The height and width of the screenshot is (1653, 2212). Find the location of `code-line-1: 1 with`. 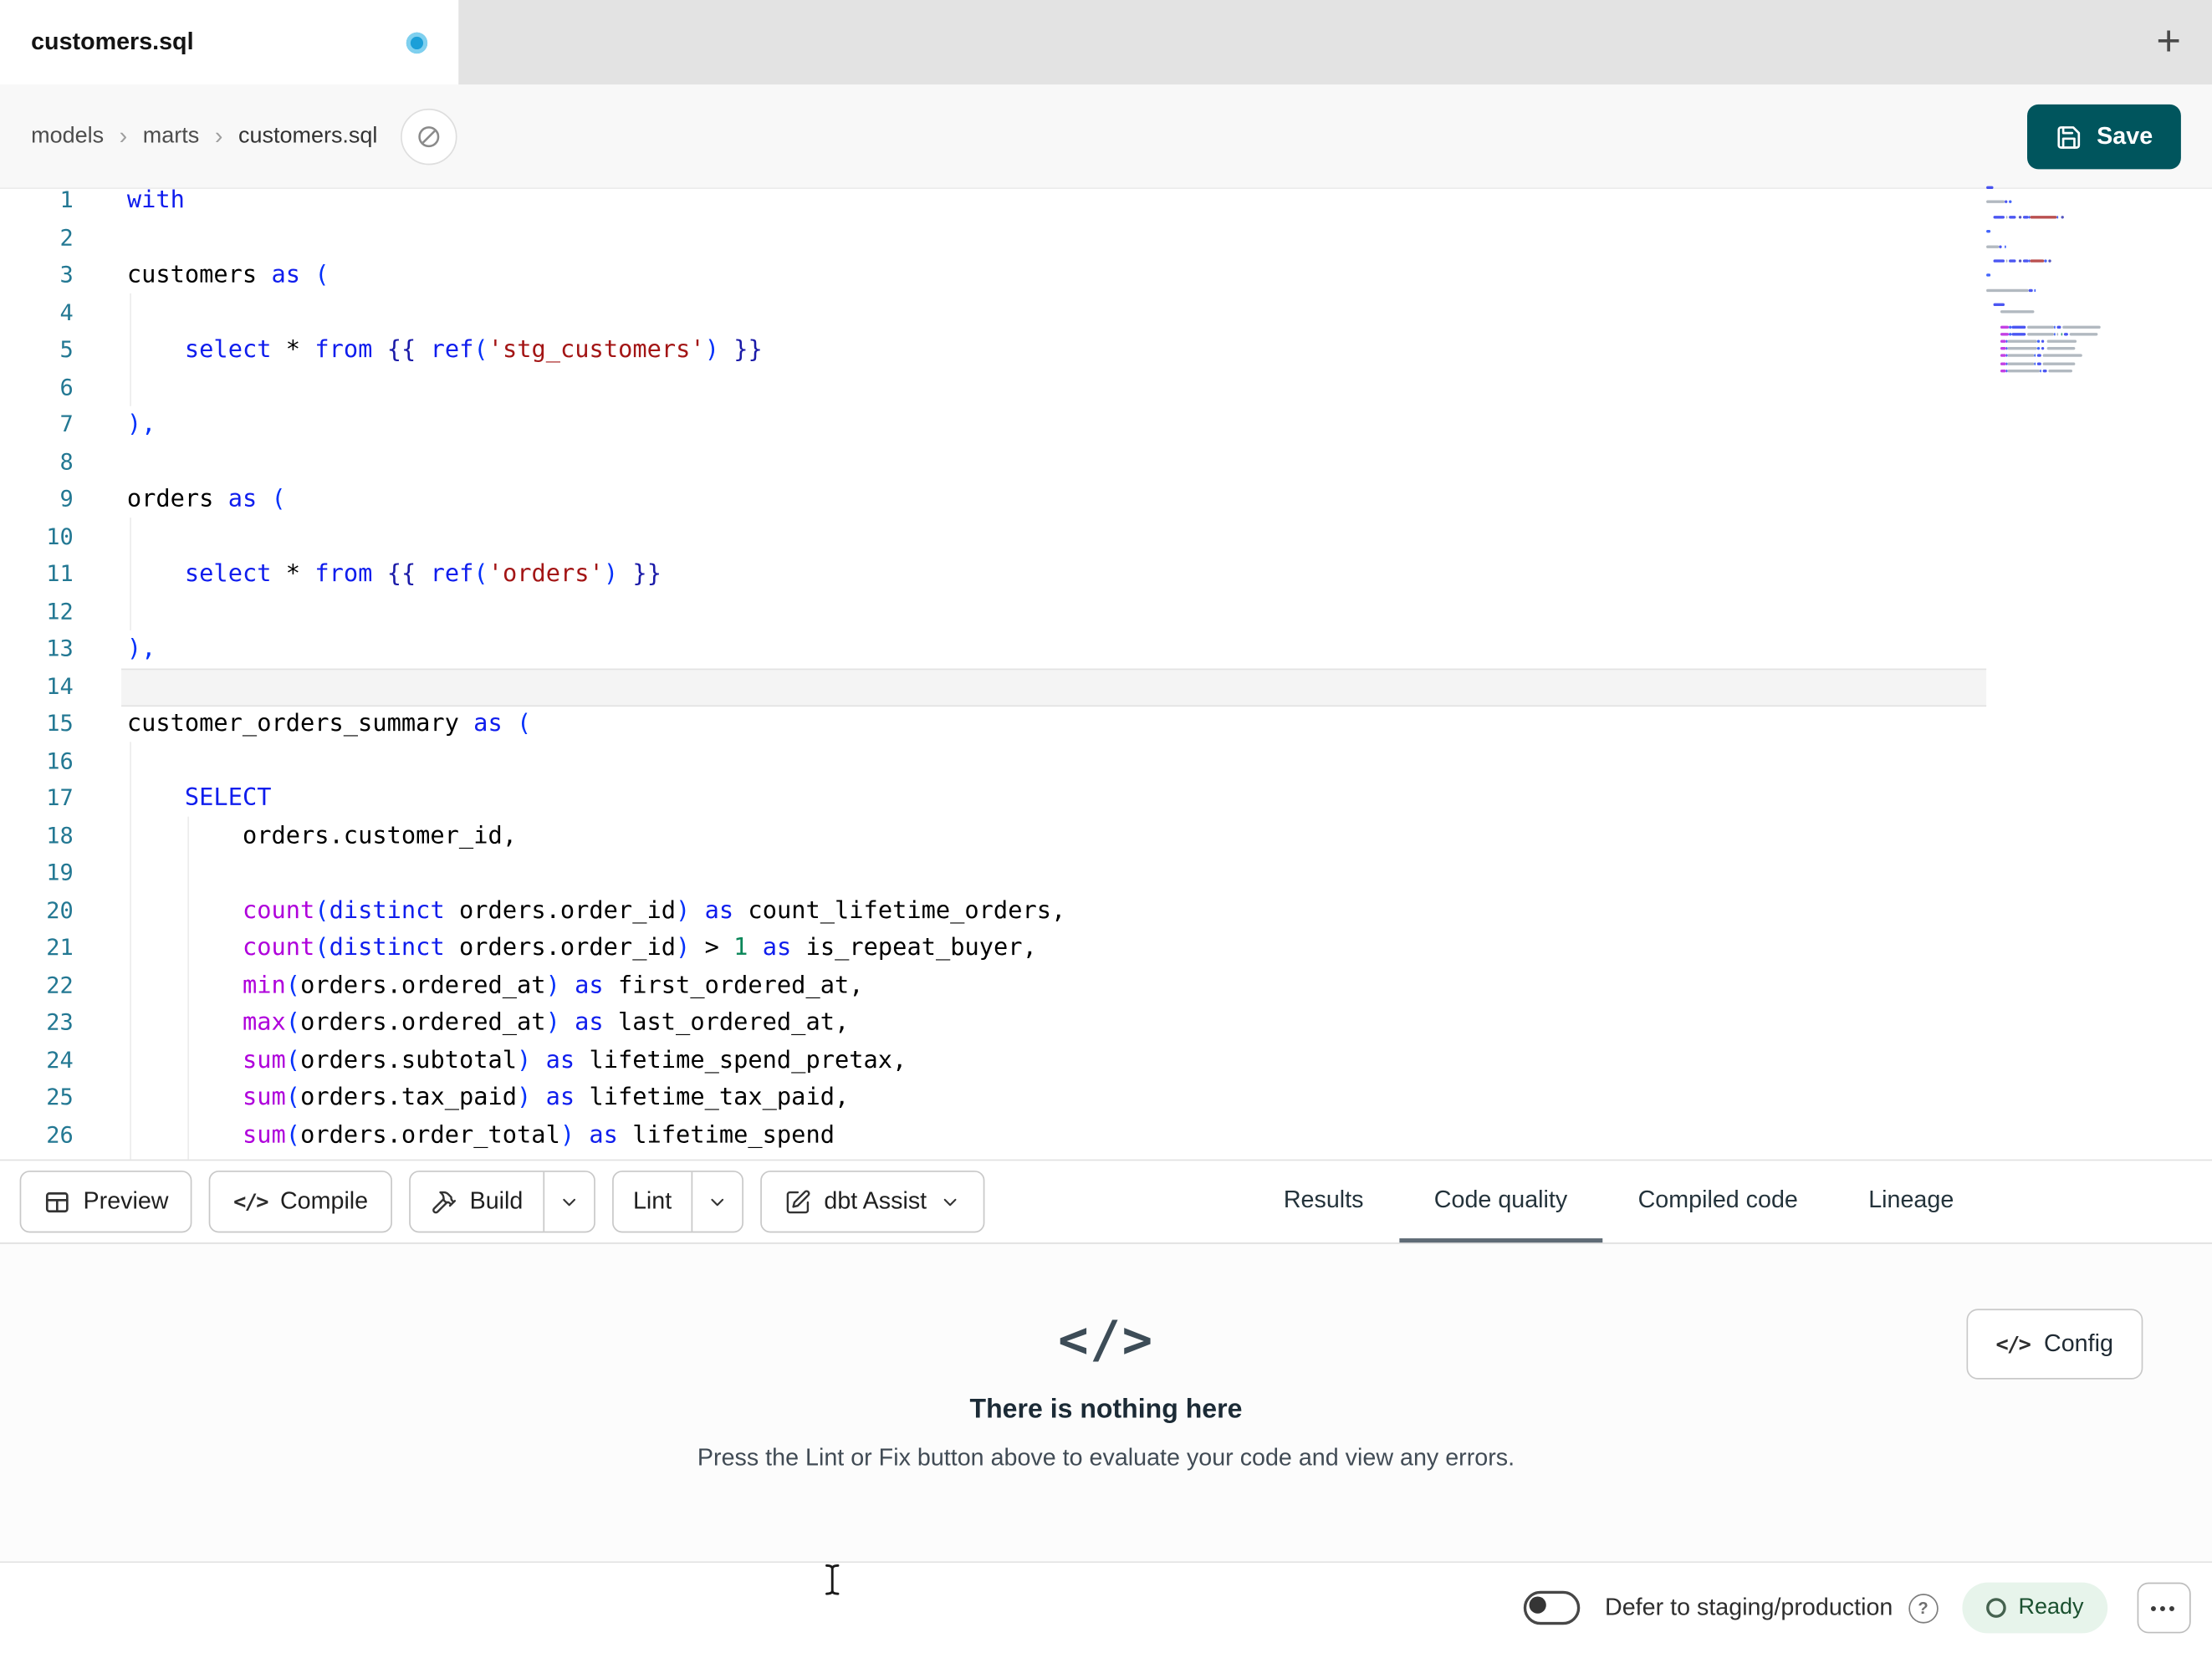

code-line-1: 1 with is located at coordinates (1106, 201).